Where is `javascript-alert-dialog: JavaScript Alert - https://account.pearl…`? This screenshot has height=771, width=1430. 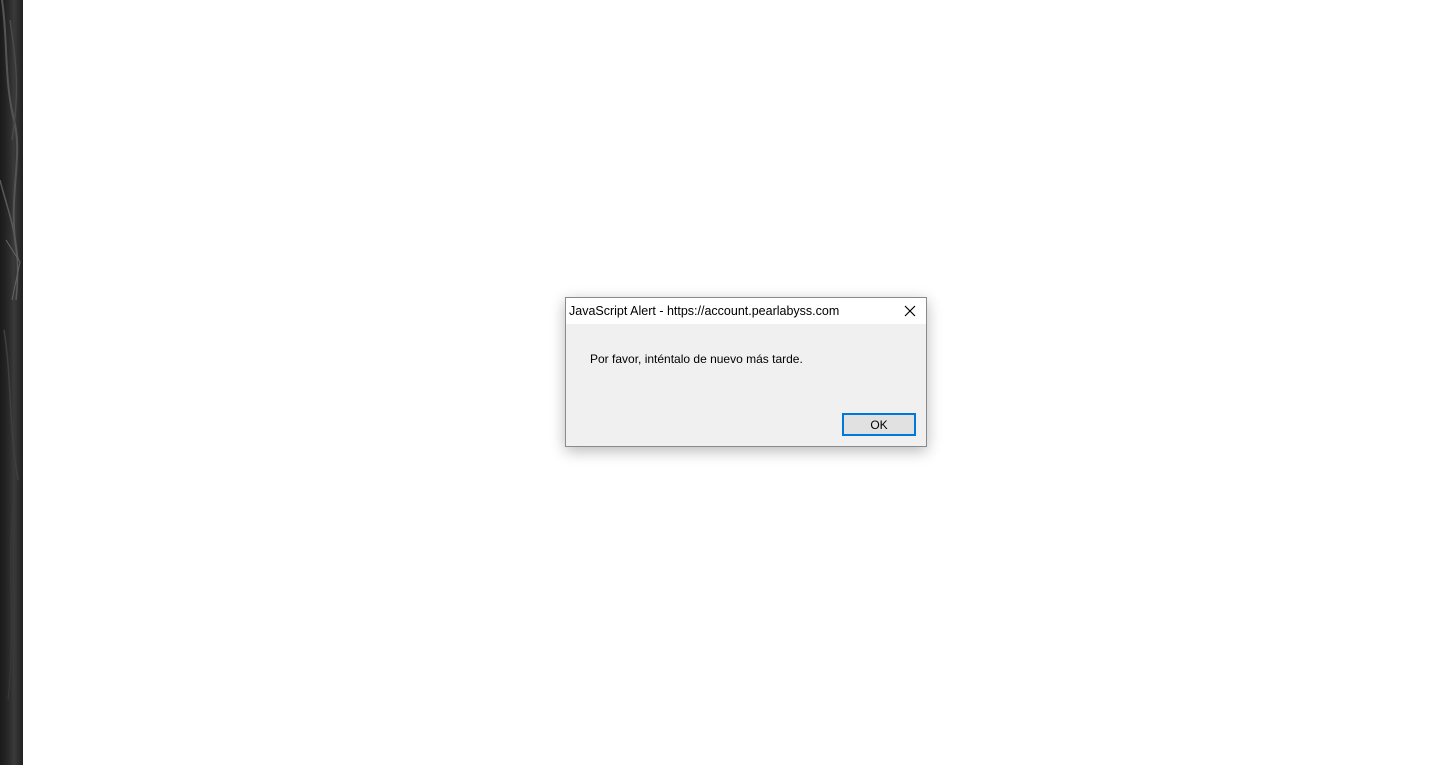 javascript-alert-dialog: JavaScript Alert - https://account.pearl… is located at coordinates (746, 372).